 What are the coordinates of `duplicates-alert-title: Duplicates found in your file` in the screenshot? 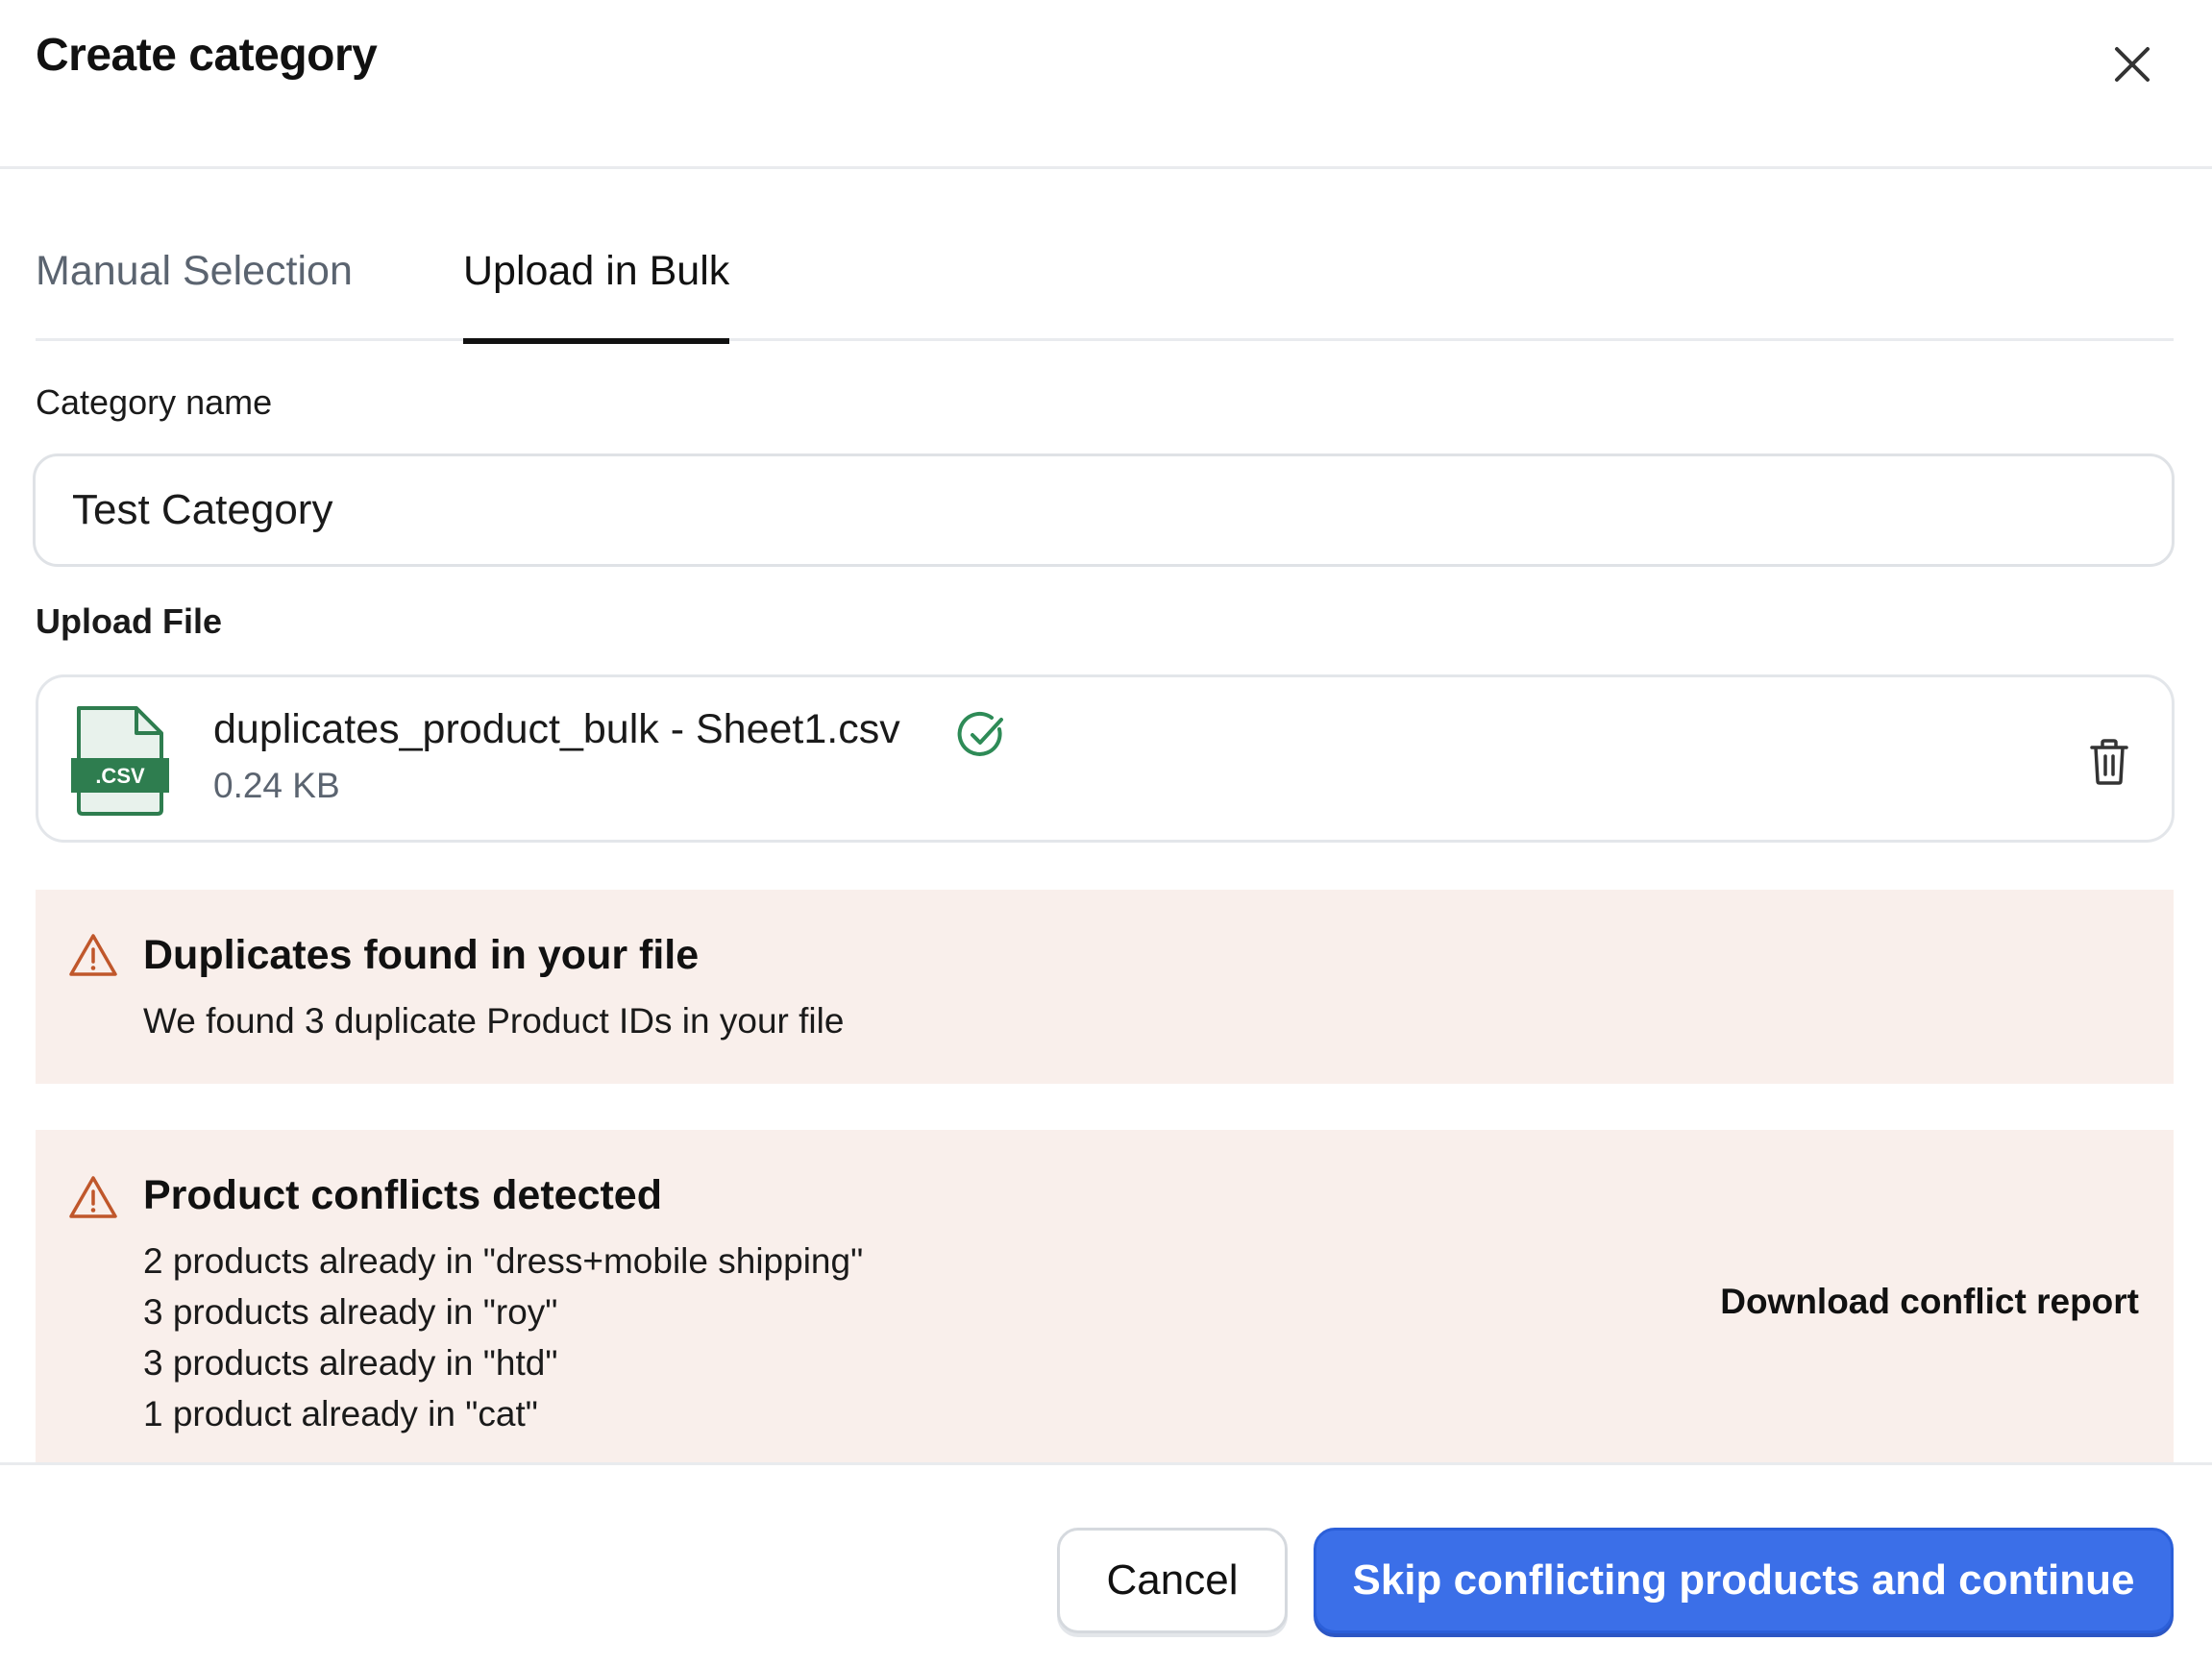 It's located at (421, 955).